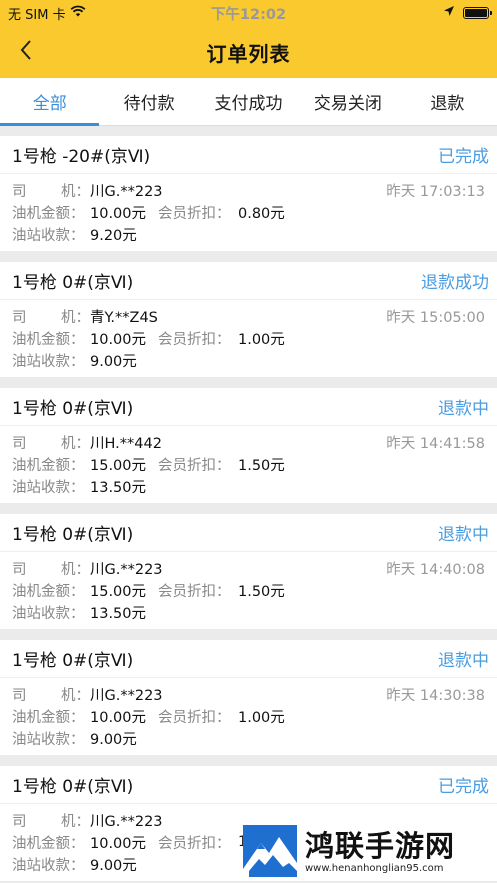  I want to click on nav-bar: 订单列表, so click(248, 52).